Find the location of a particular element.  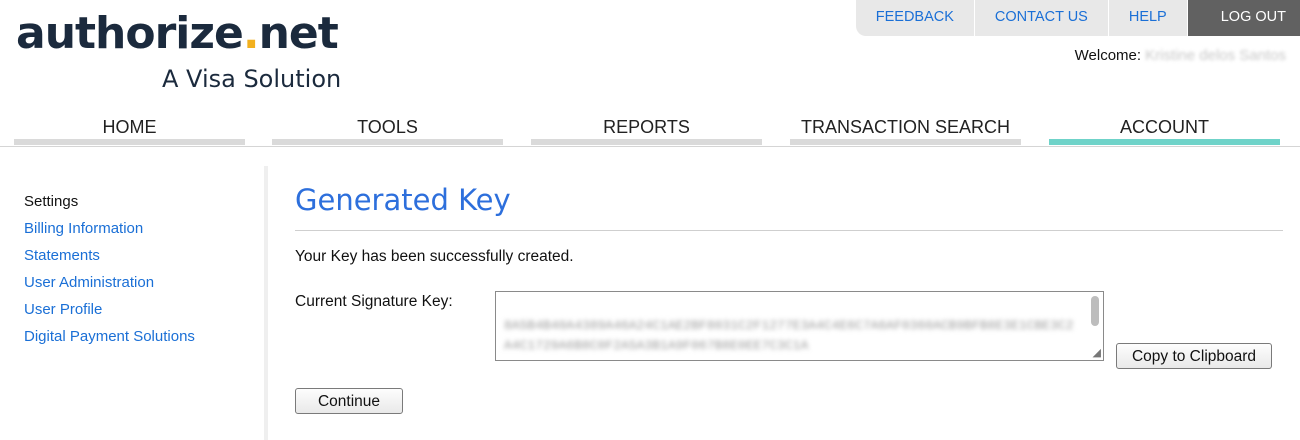

sidebar-item-digital-payment-solutions: Digital Payment Solutions is located at coordinates (139, 336).